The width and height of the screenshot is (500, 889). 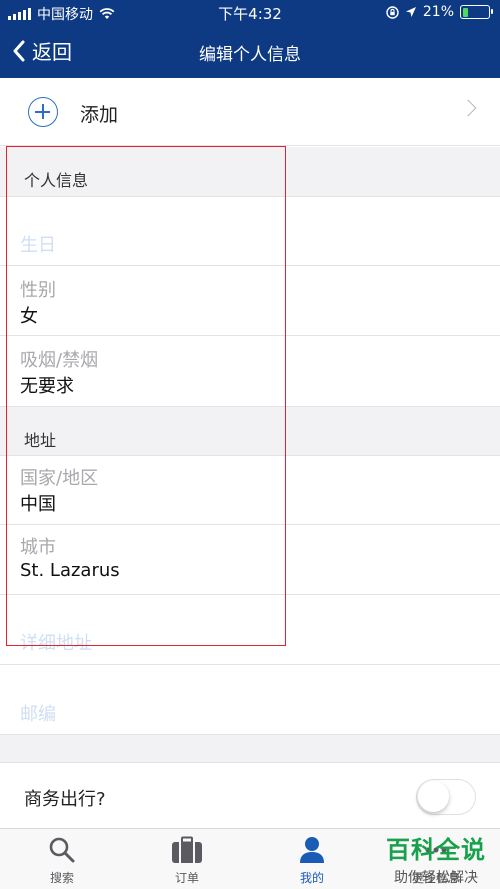 I want to click on birthday-label: 生日, so click(x=38, y=245).